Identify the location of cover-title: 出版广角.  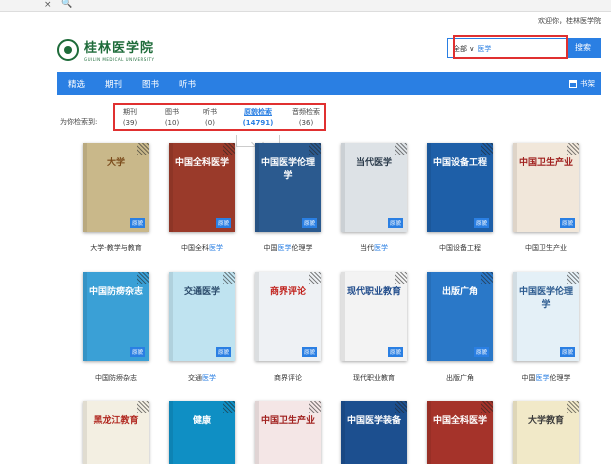
(459, 292).